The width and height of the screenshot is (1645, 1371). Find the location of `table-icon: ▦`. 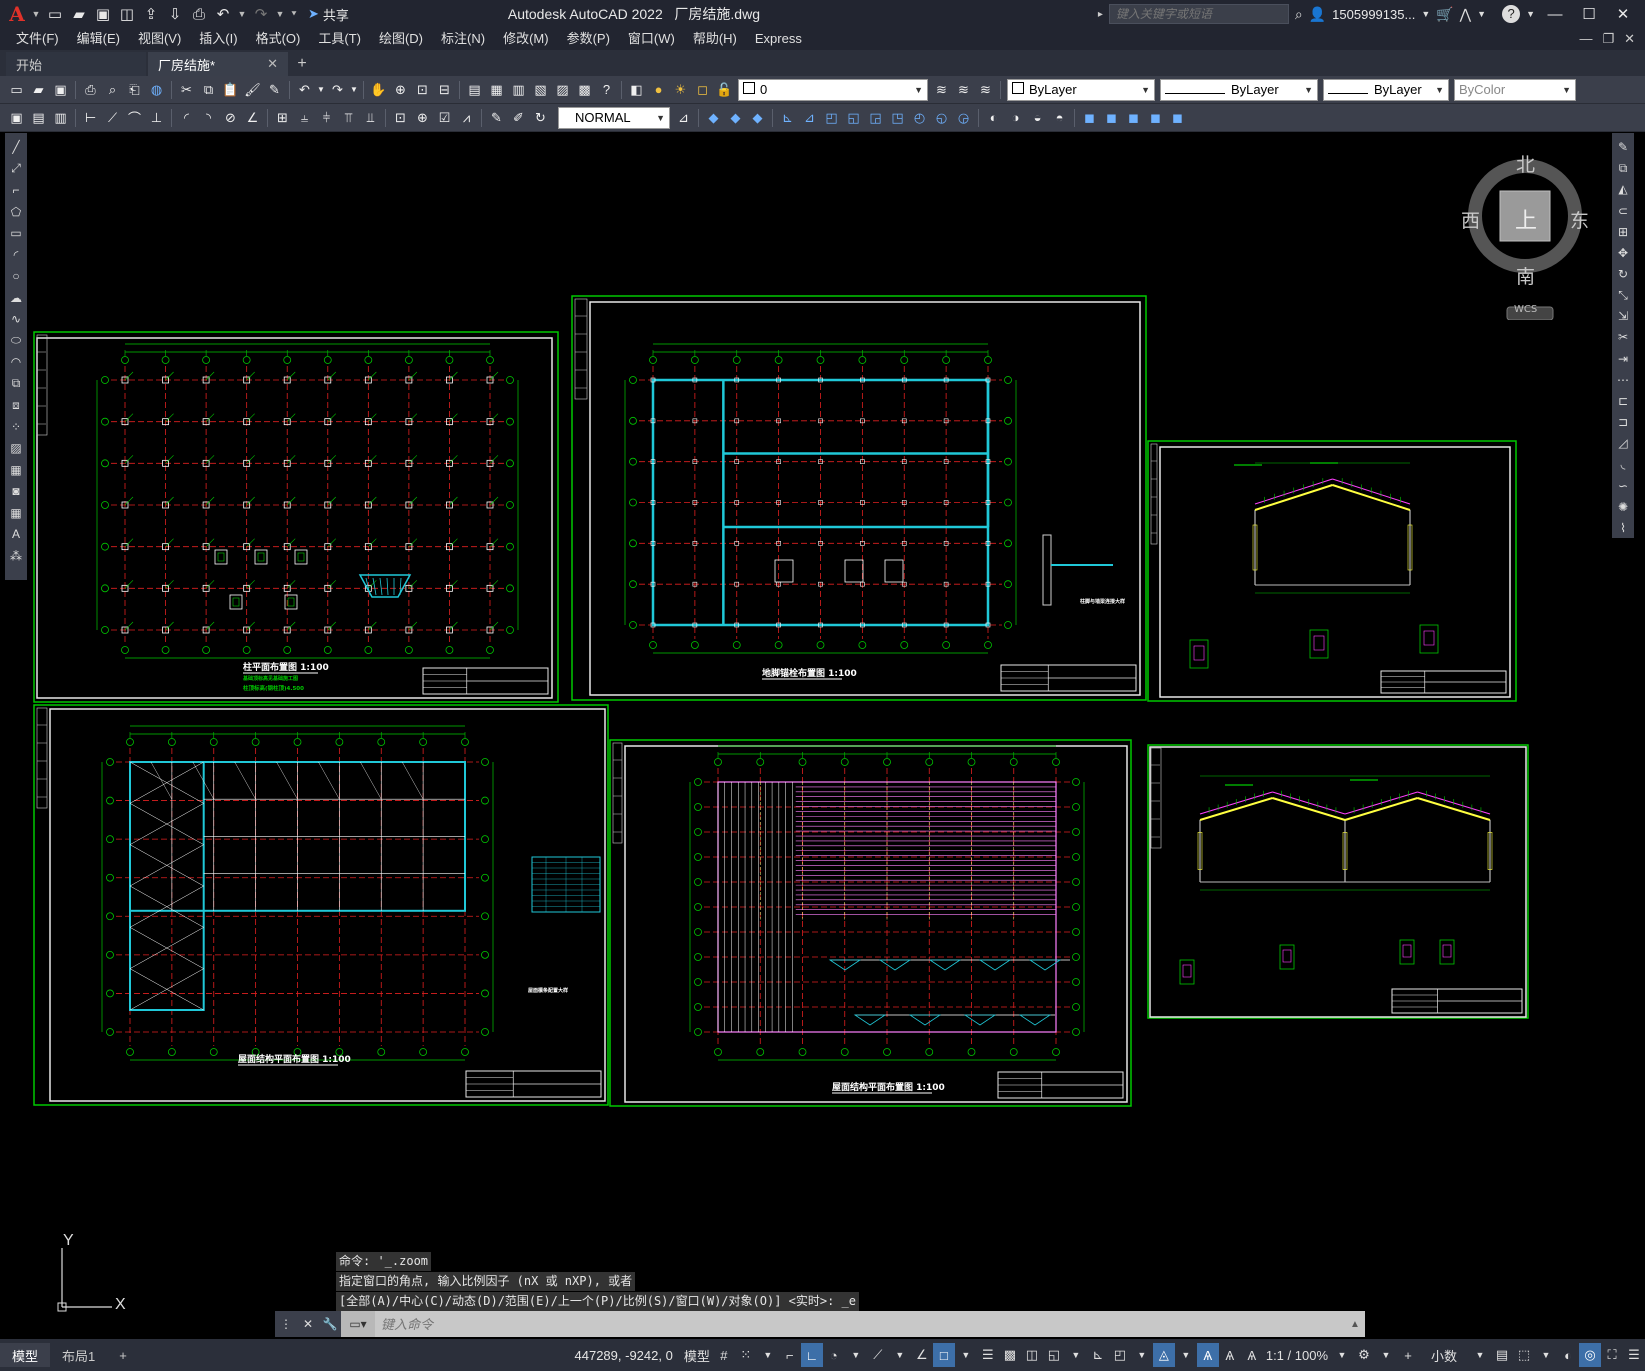

table-icon: ▦ is located at coordinates (16, 513).